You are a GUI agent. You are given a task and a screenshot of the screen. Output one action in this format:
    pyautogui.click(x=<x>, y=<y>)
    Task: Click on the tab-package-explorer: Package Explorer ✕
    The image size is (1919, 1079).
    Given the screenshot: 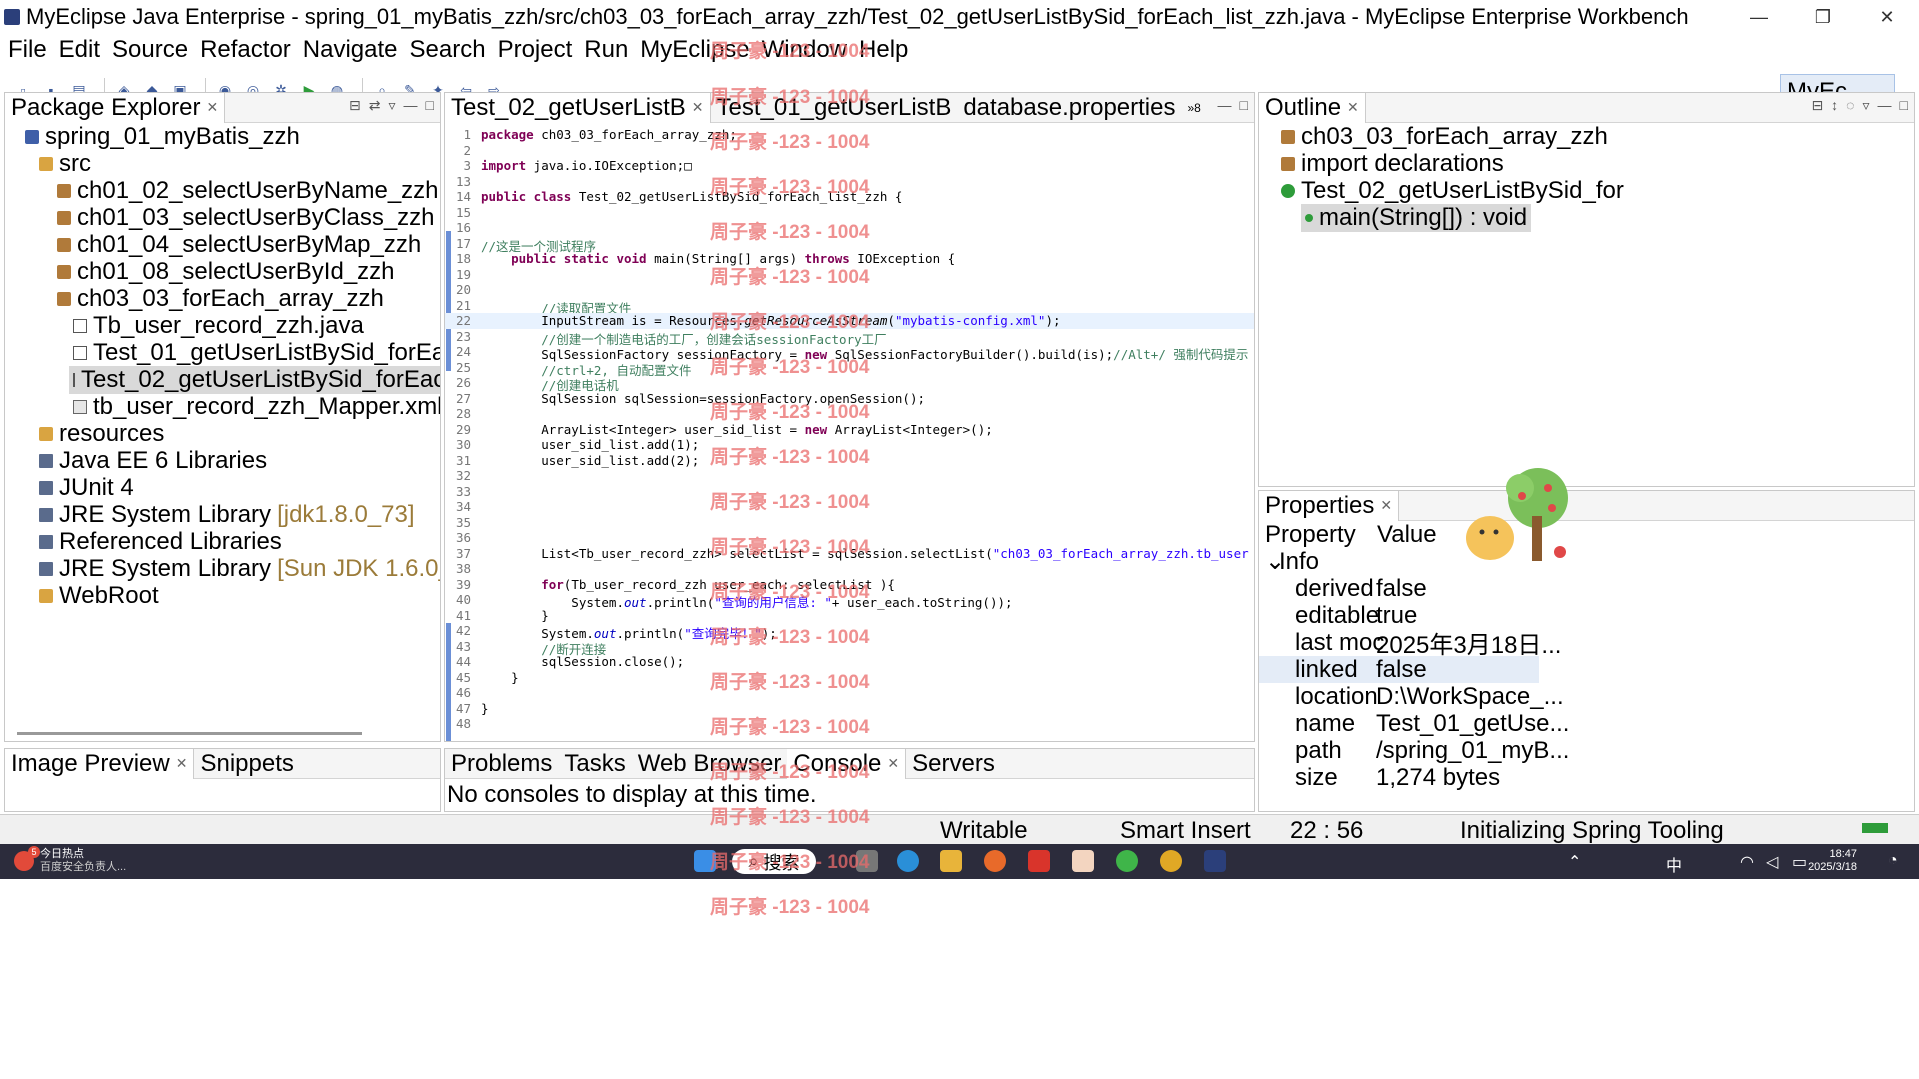 What is the action you would take?
    pyautogui.click(x=115, y=108)
    